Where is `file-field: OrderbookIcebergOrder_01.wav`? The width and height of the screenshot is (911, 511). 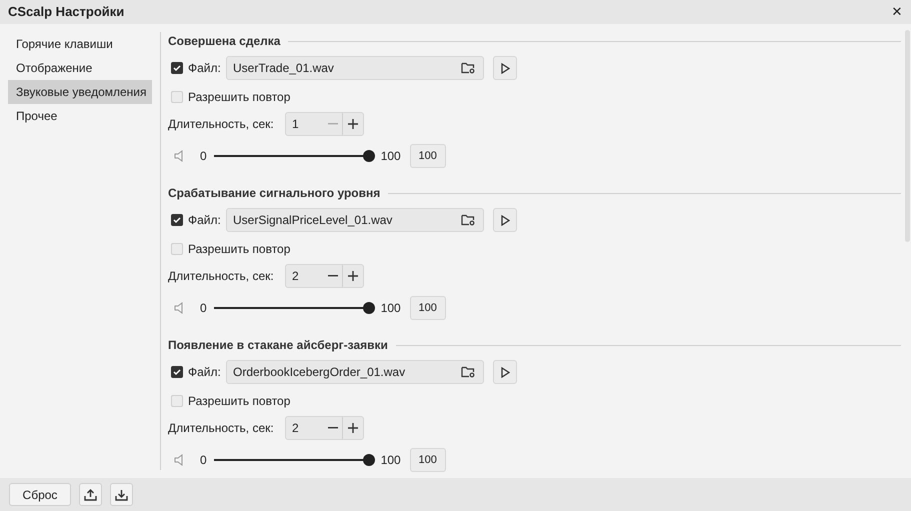
file-field: OrderbookIcebergOrder_01.wav is located at coordinates (355, 372).